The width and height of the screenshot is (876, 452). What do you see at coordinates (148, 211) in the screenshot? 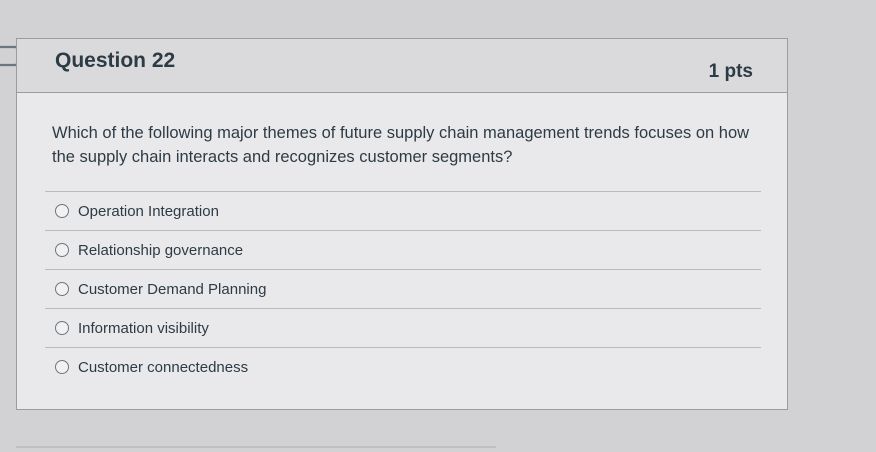
I see `answer-label: Operation Integration` at bounding box center [148, 211].